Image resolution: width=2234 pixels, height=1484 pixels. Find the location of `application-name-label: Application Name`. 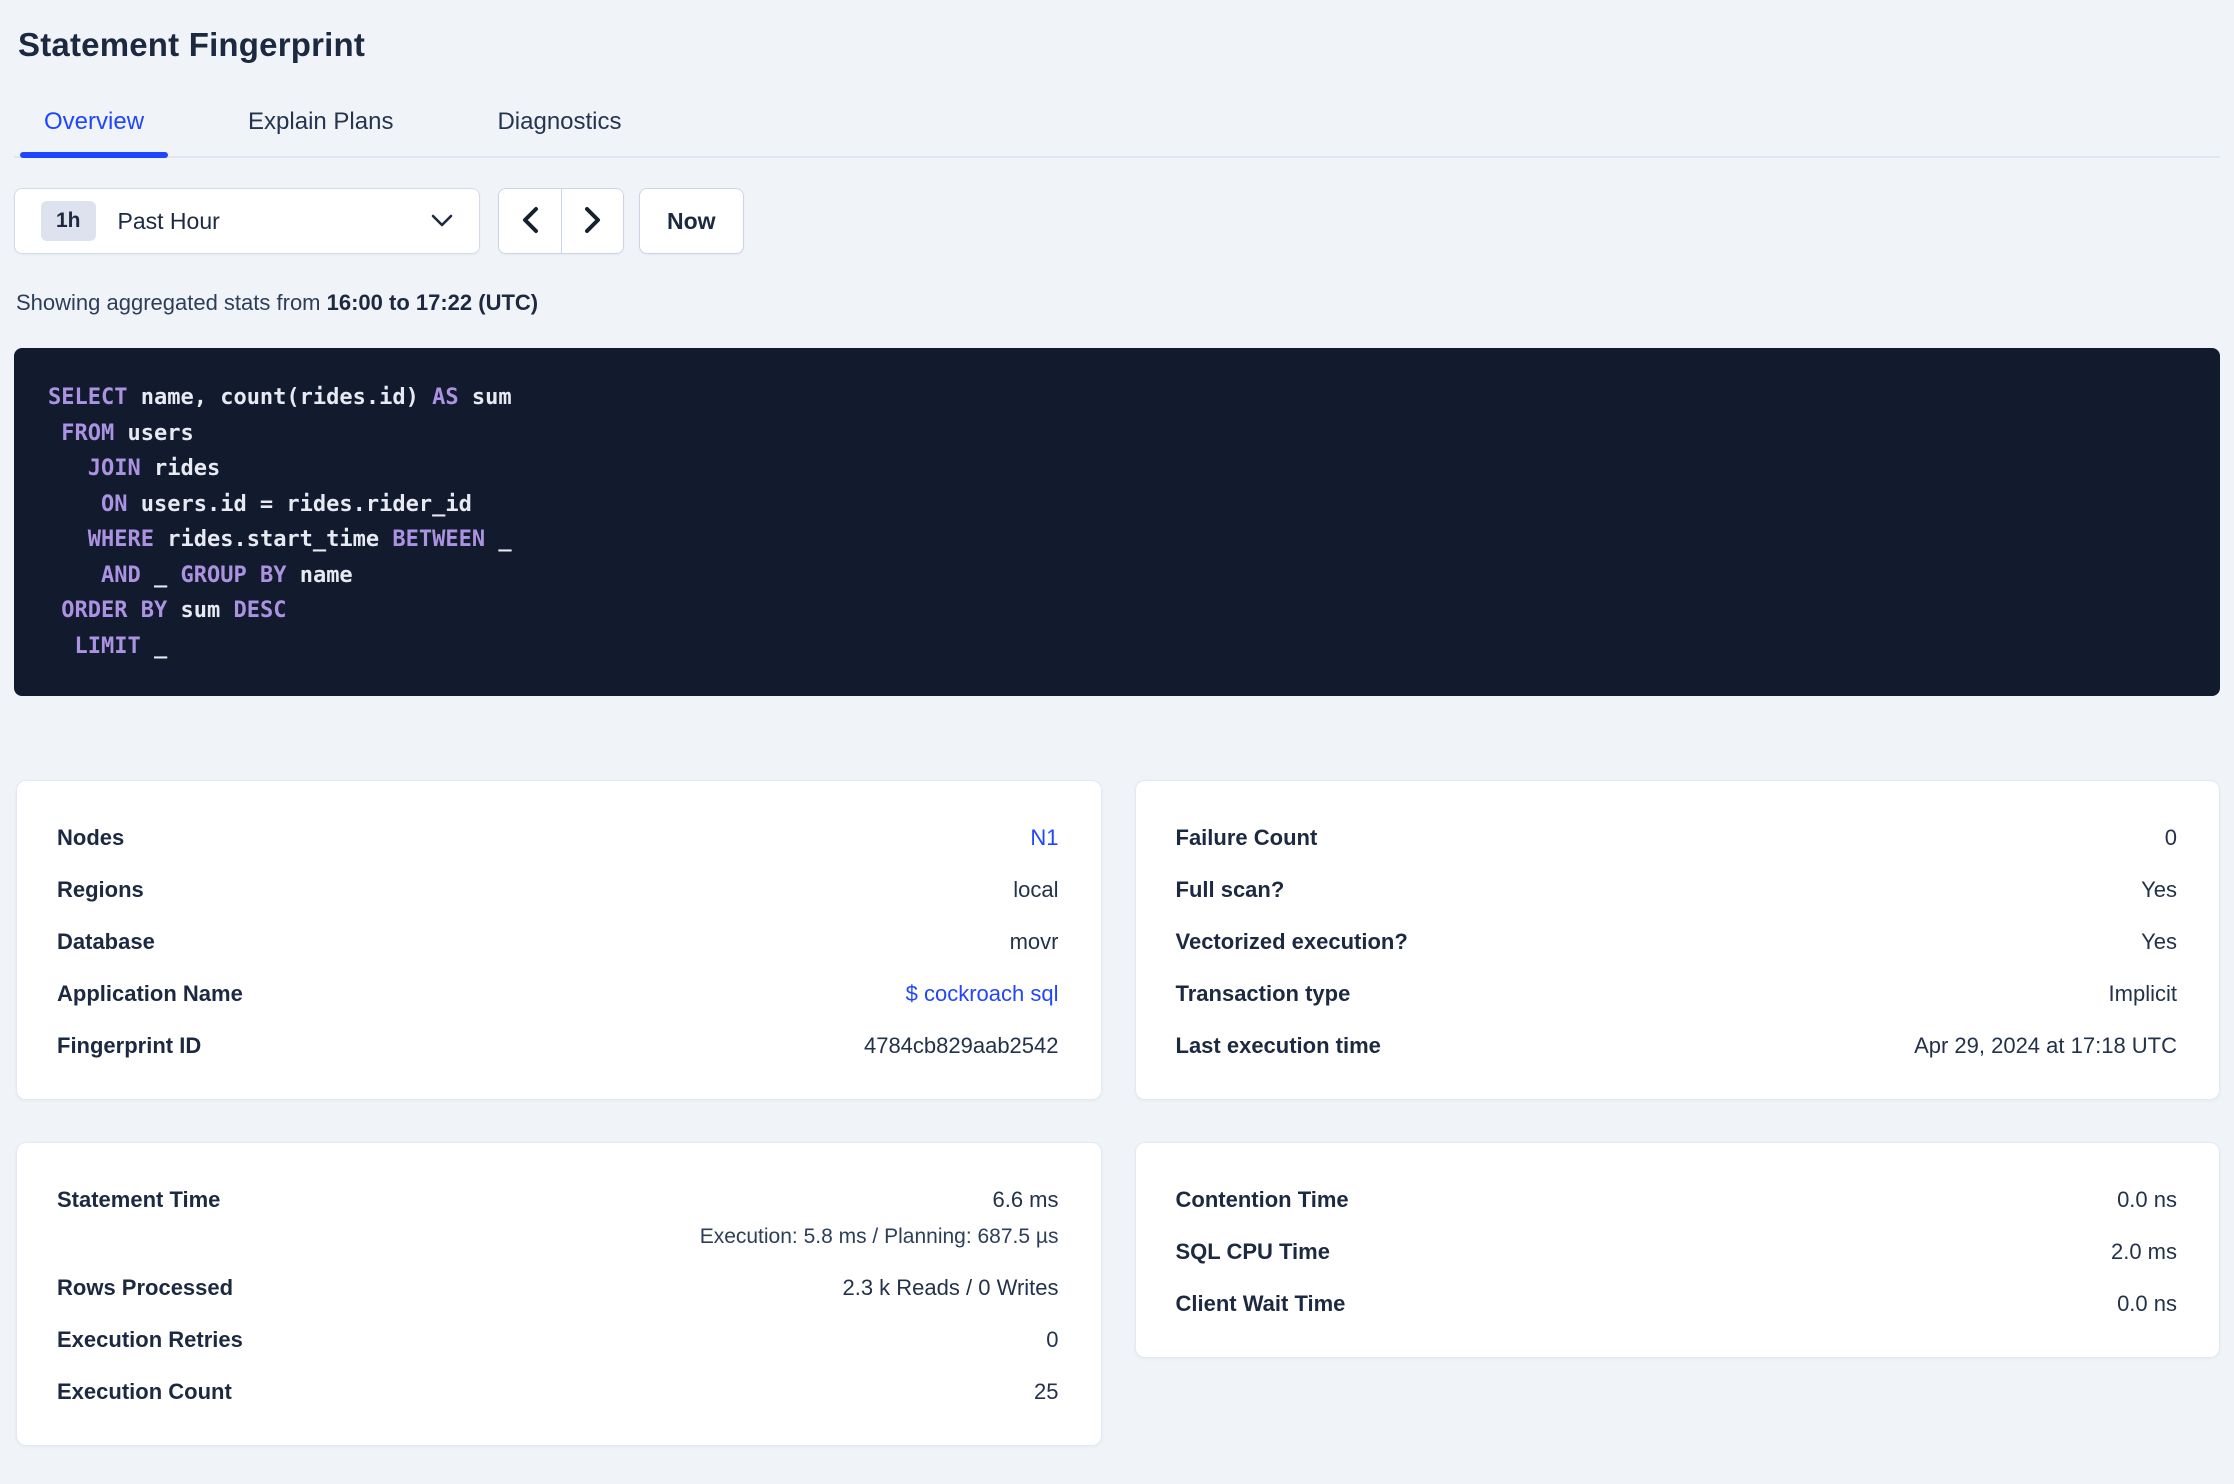

application-name-label: Application Name is located at coordinates (150, 993).